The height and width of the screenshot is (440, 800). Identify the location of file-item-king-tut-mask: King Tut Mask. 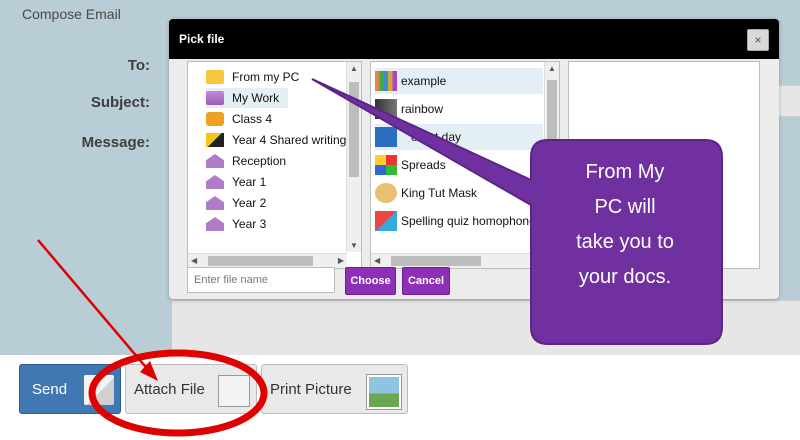
(459, 193).